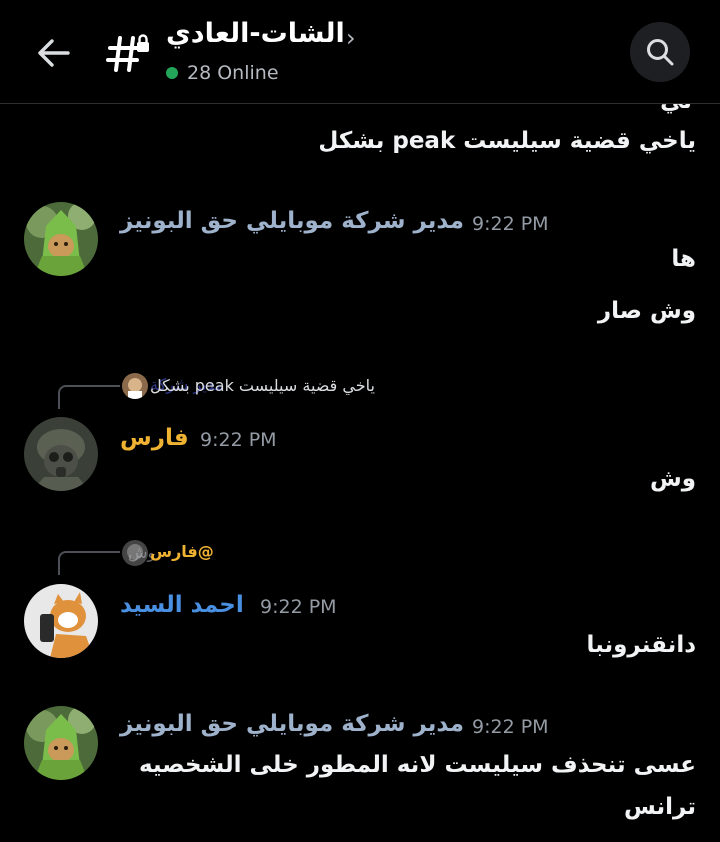 The height and width of the screenshot is (842, 720). I want to click on partial-message: لي, so click(360, 111).